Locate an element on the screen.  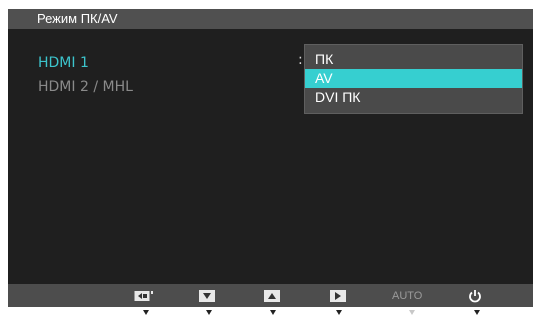
option-av: AV is located at coordinates (413, 78).